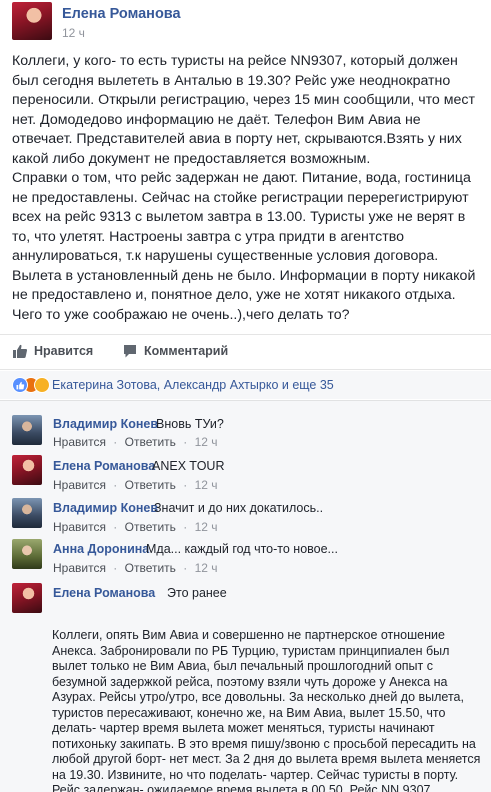 This screenshot has width=491, height=792. What do you see at coordinates (20, 351) in the screenshot?
I see `thumbs-up-icon` at bounding box center [20, 351].